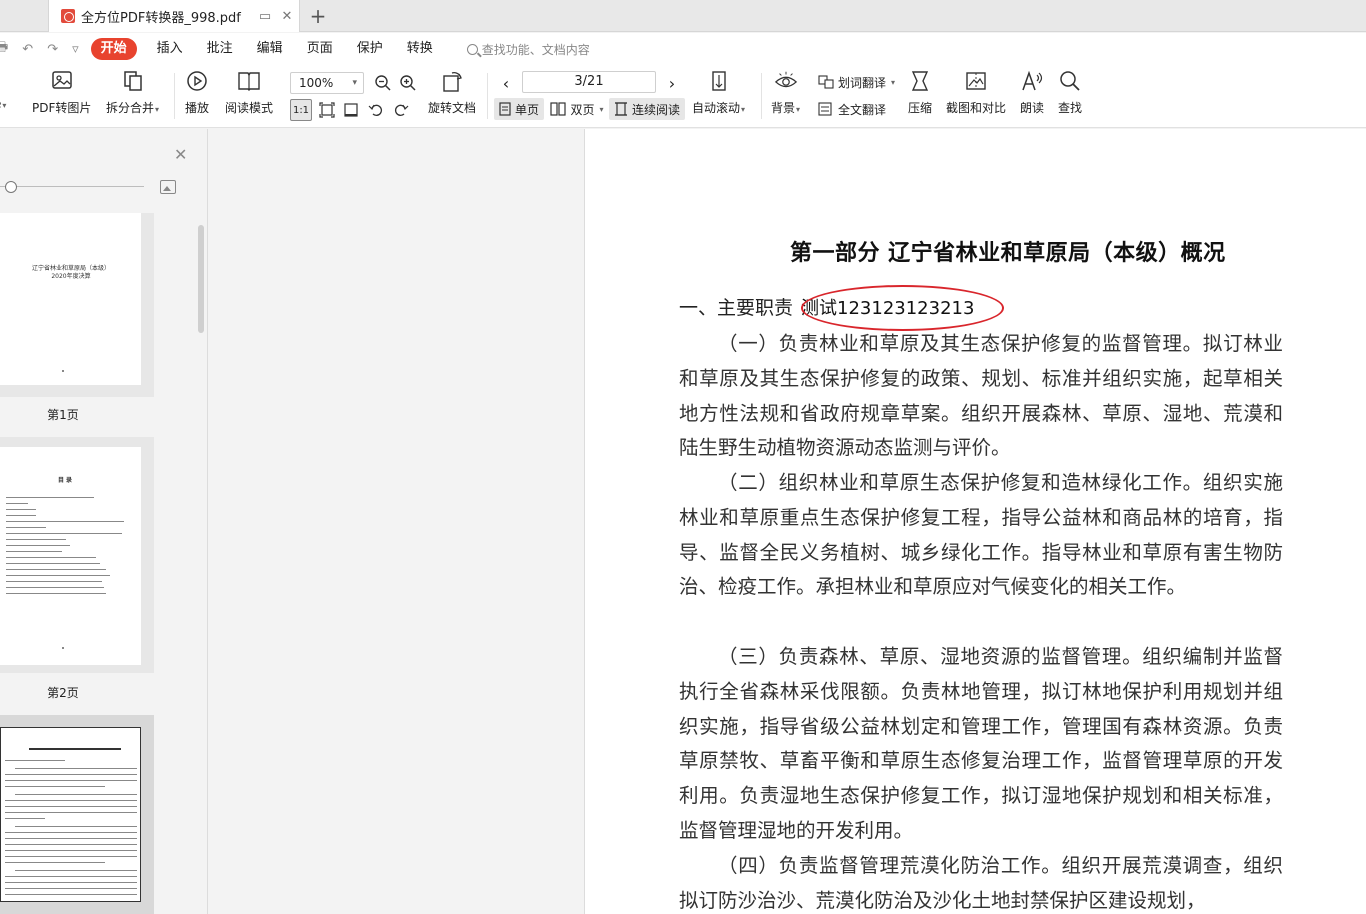 The height and width of the screenshot is (914, 1366). Describe the element at coordinates (505, 109) in the screenshot. I see `single-page-icon` at that location.